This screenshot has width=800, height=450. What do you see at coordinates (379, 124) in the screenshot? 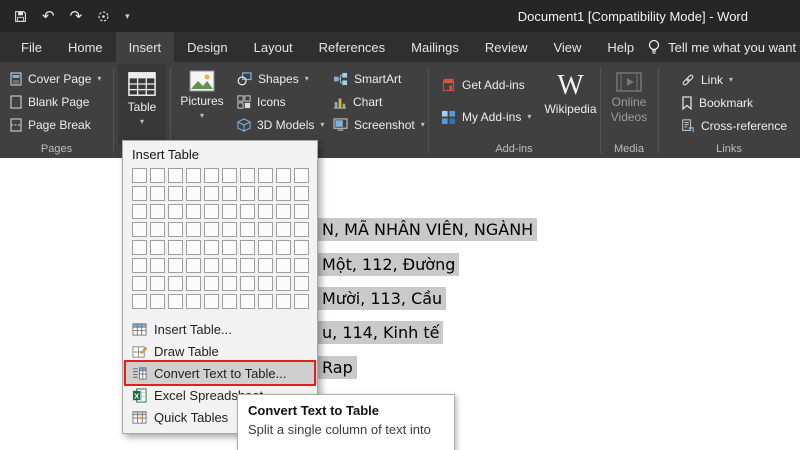
I see `screenshot-button: Screenshot ▾` at bounding box center [379, 124].